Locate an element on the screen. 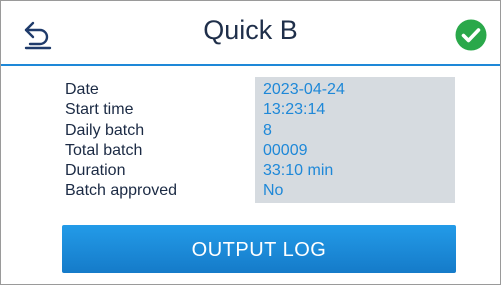 This screenshot has height=285, width=501. status-indicator is located at coordinates (471, 35).